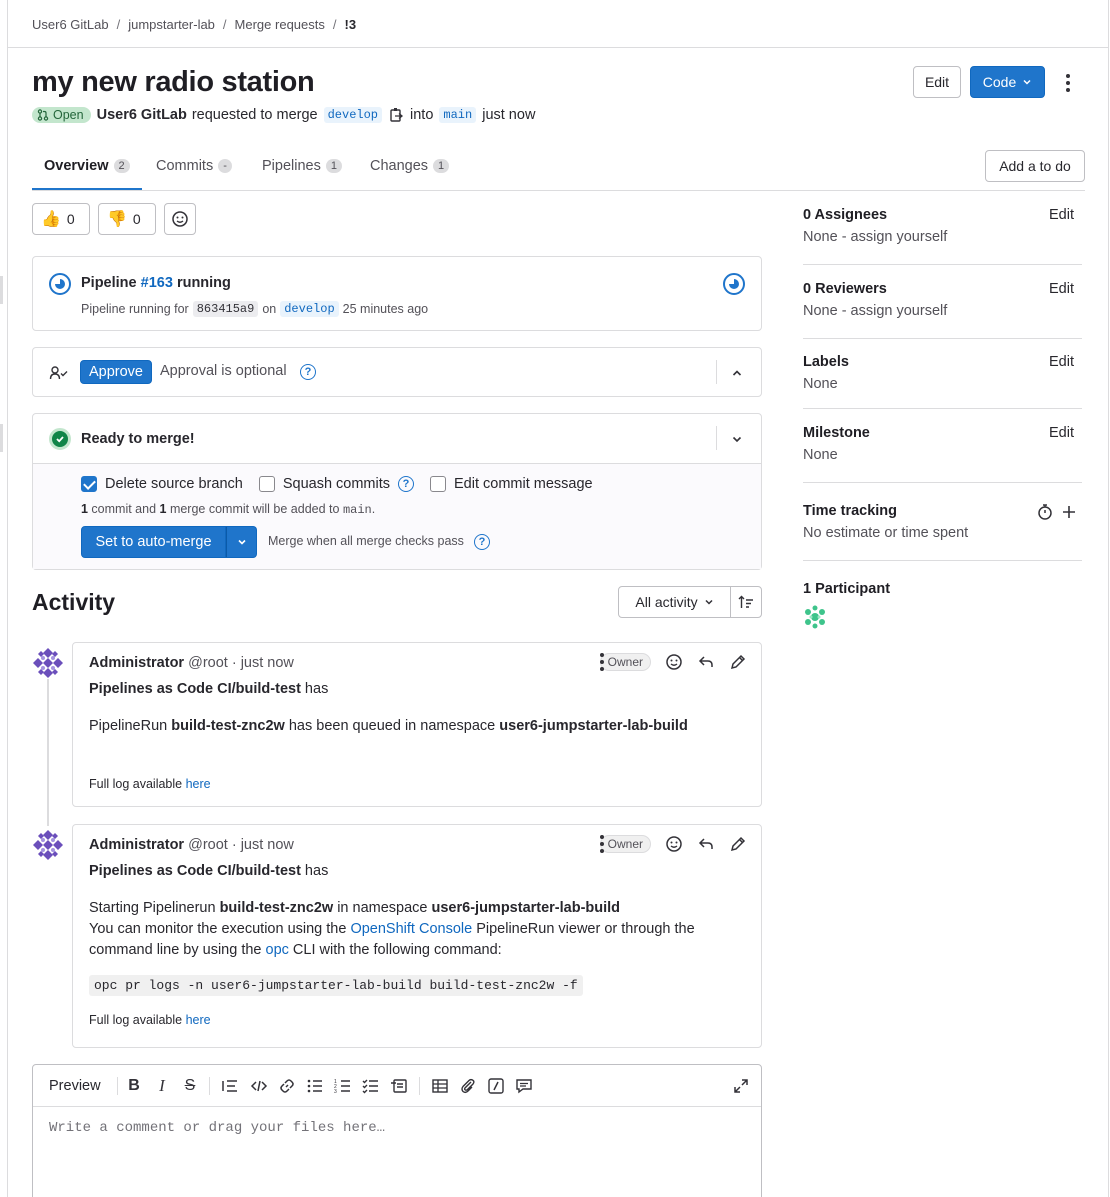 This screenshot has width=1110, height=1197. What do you see at coordinates (194, 166) in the screenshot?
I see `tab-commits: Commits -` at bounding box center [194, 166].